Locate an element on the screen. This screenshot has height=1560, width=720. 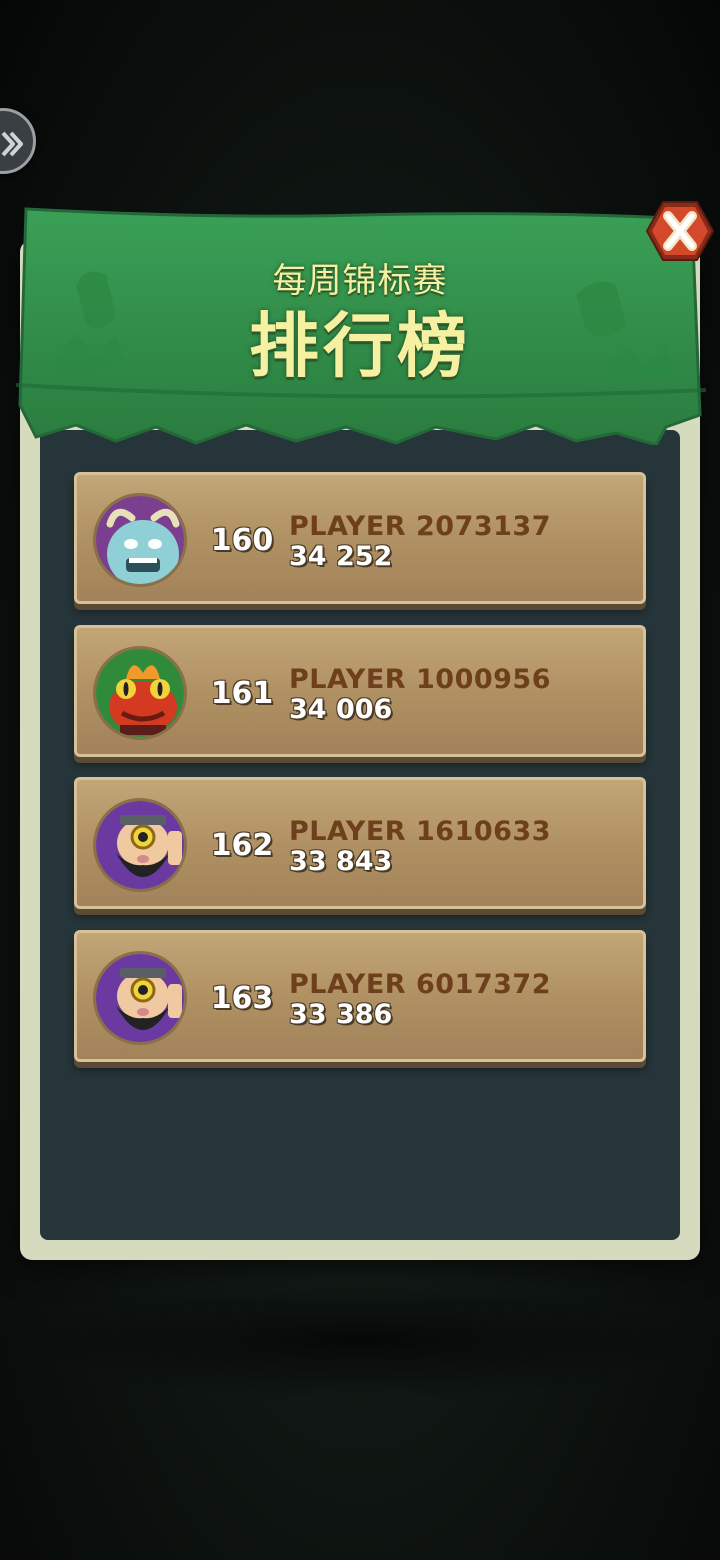
rank-number: 161 is located at coordinates (242, 693).